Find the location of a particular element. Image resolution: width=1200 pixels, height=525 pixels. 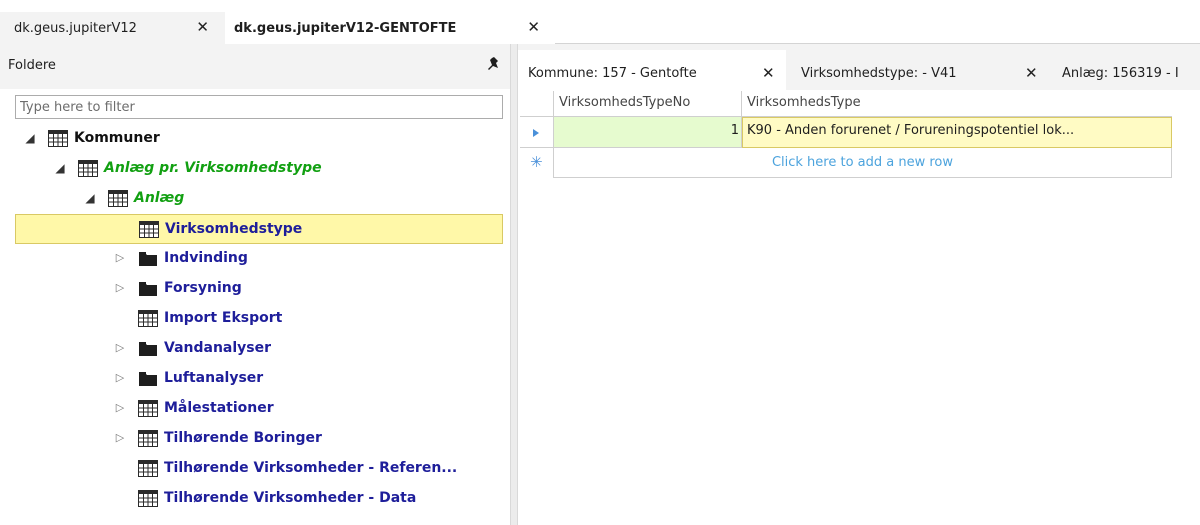

tree-node-label: Vandanalyser is located at coordinates (218, 348).